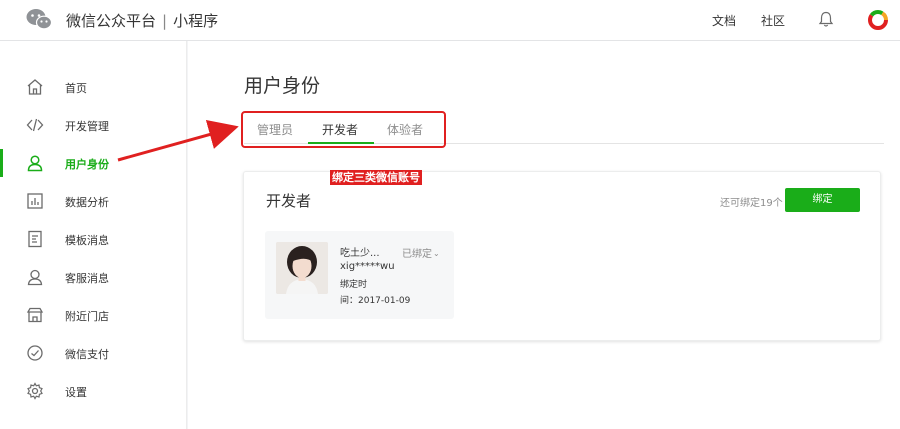 The width and height of the screenshot is (900, 429). Describe the element at coordinates (87, 240) in the screenshot. I see `sidebar-item-label: 模板消息` at that location.